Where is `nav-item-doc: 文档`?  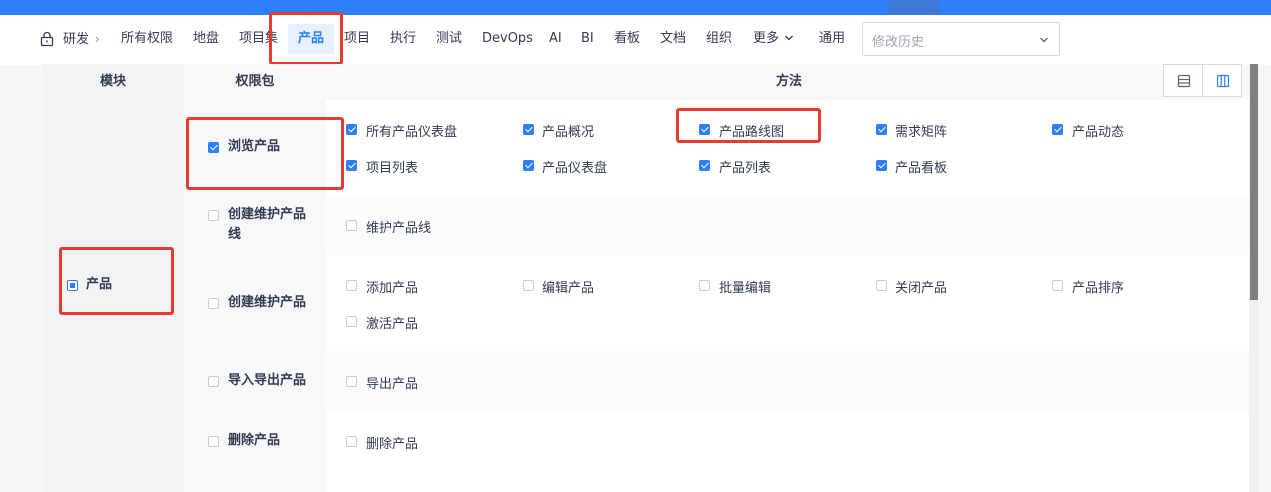
nav-item-doc: 文档 is located at coordinates (673, 39).